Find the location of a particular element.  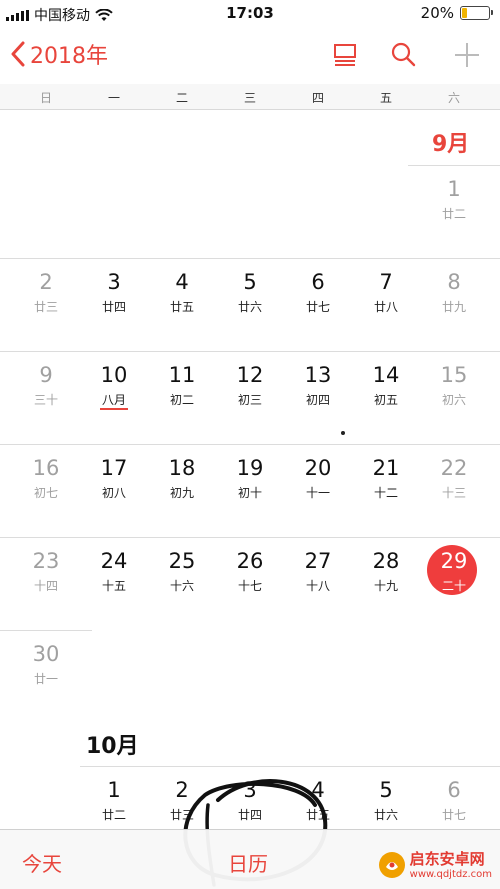

day-cell: 12 初三 is located at coordinates (250, 397).